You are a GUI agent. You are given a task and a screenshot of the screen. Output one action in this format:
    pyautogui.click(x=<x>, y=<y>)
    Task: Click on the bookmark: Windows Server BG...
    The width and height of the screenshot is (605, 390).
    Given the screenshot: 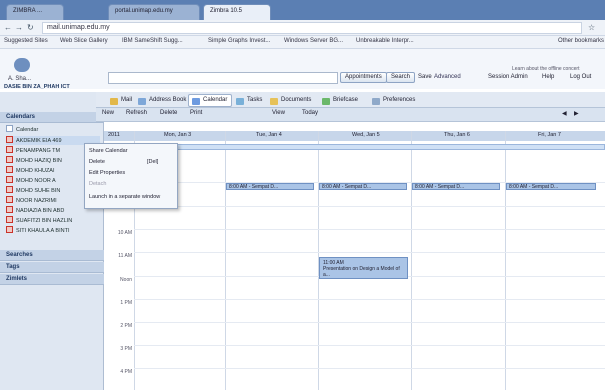 What is the action you would take?
    pyautogui.click(x=313, y=41)
    